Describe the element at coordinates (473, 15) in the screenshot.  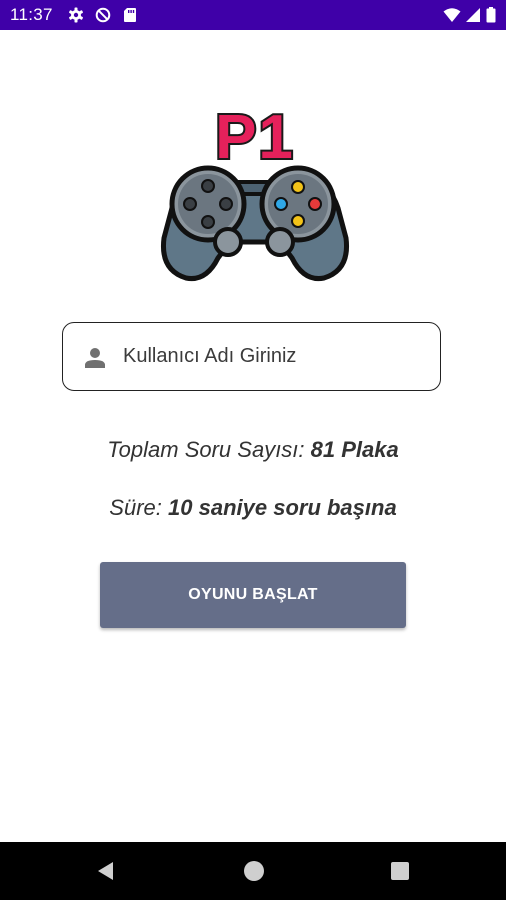
I see `cellular-signal-icon` at that location.